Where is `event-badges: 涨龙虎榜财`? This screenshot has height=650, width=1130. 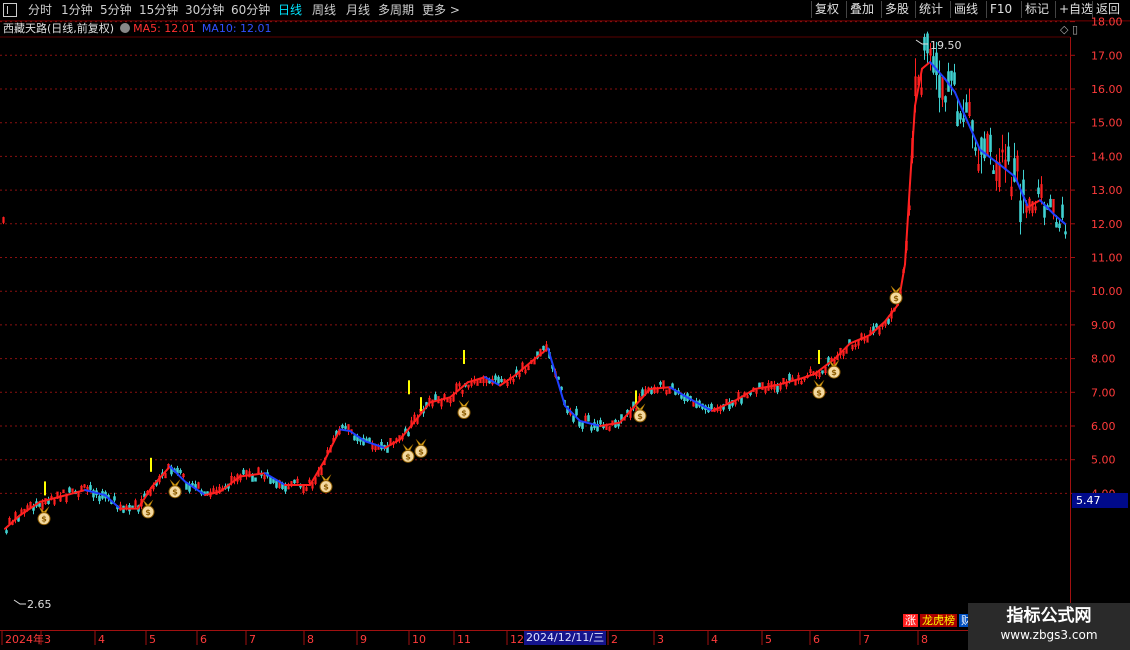 event-badges: 涨龙虎榜财 is located at coordinates (939, 621).